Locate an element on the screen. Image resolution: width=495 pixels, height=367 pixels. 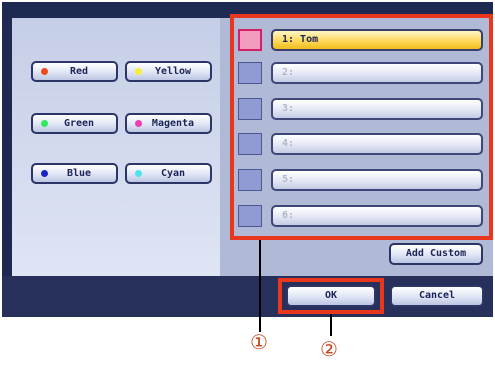
green-button: Green is located at coordinates (74, 123).